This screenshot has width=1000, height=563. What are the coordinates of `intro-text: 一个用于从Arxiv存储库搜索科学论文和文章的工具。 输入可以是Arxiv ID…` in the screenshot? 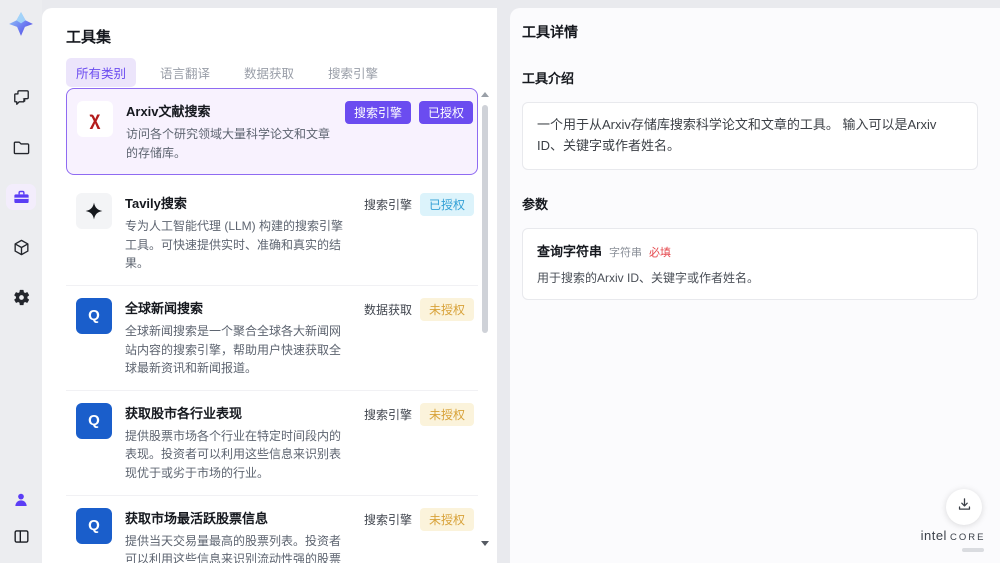 It's located at (737, 135).